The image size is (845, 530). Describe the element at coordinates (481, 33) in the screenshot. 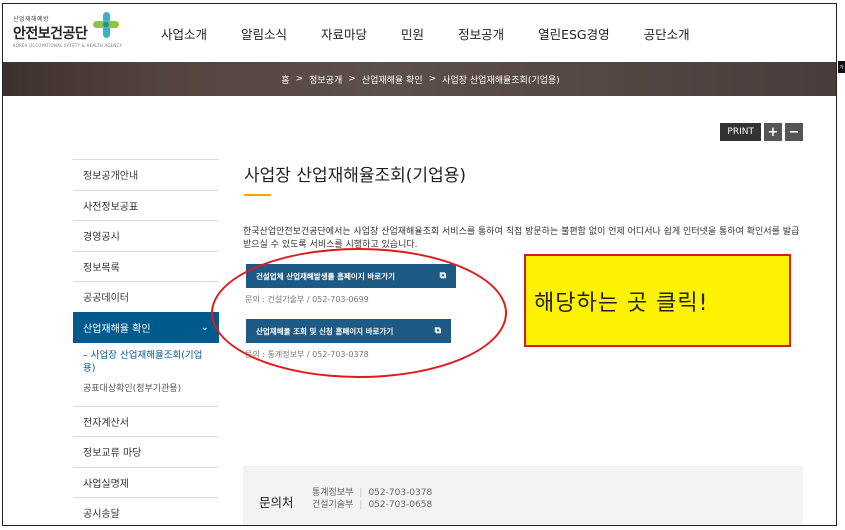

I see `nav-item-disclosure: 정보공개` at that location.